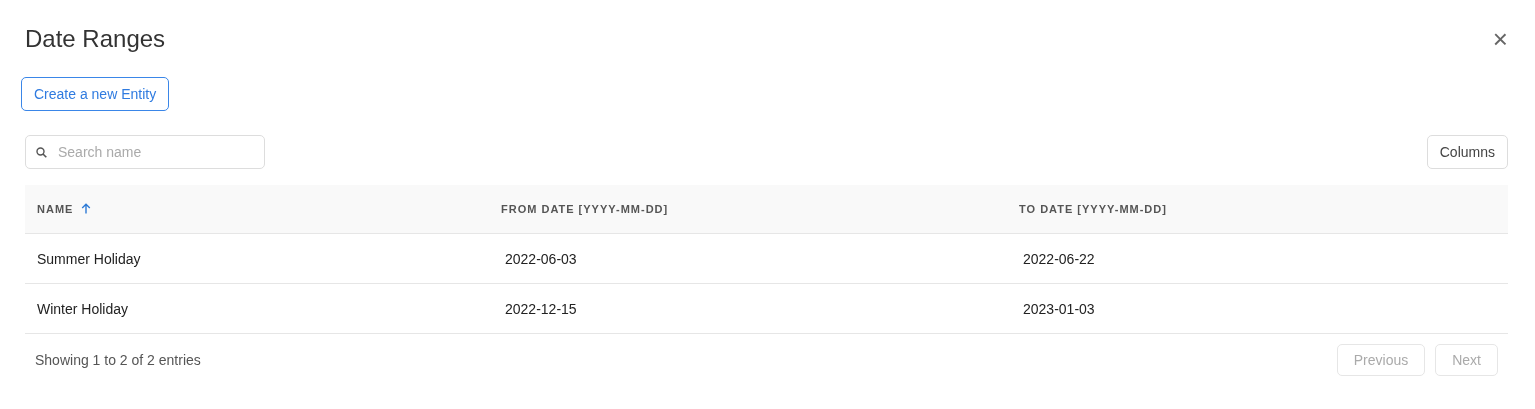  What do you see at coordinates (541, 308) in the screenshot?
I see `table-cell: 2022-12-15` at bounding box center [541, 308].